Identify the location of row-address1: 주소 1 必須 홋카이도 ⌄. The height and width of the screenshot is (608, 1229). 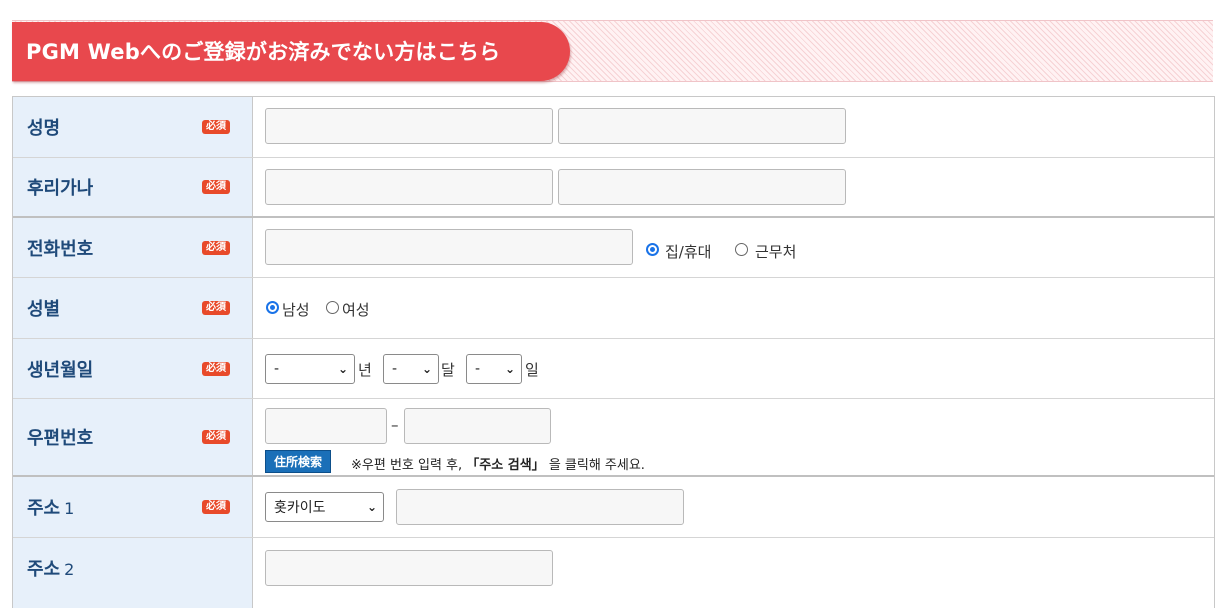
(613, 507).